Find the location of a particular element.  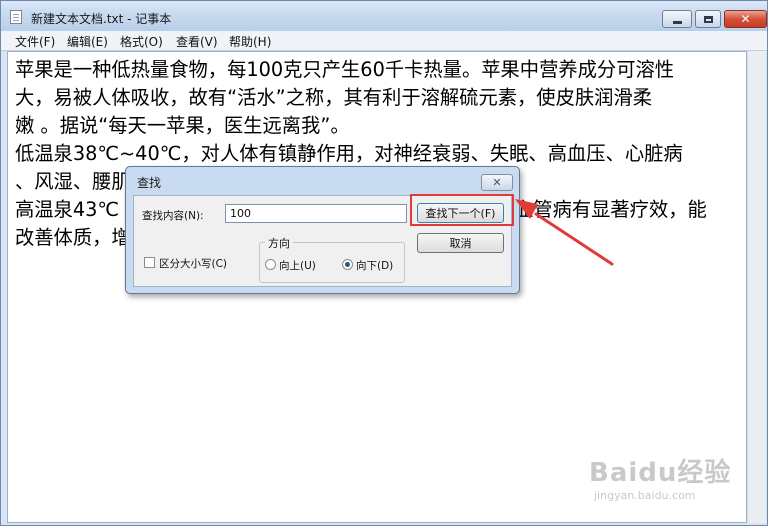

direction-up-radio is located at coordinates (270, 264).